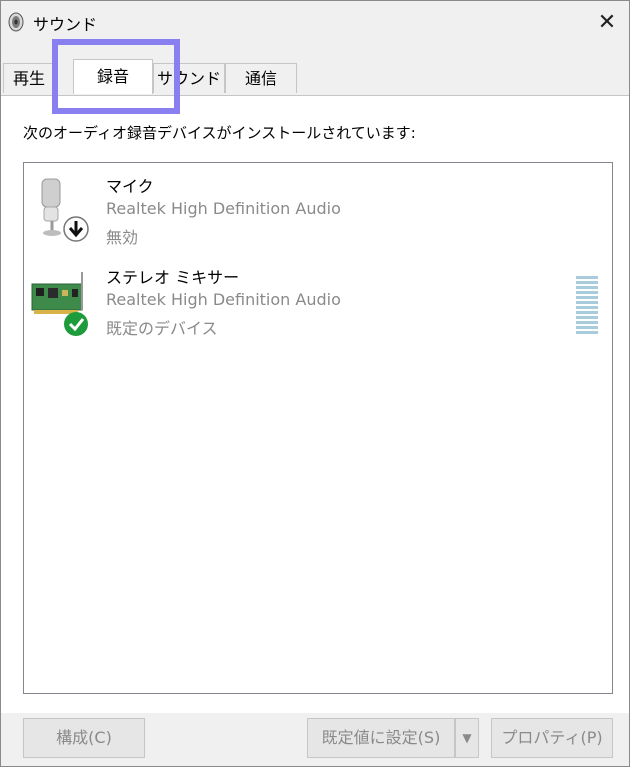 This screenshot has width=630, height=767. Describe the element at coordinates (29, 78) in the screenshot. I see `tab-playback: 再生` at that location.